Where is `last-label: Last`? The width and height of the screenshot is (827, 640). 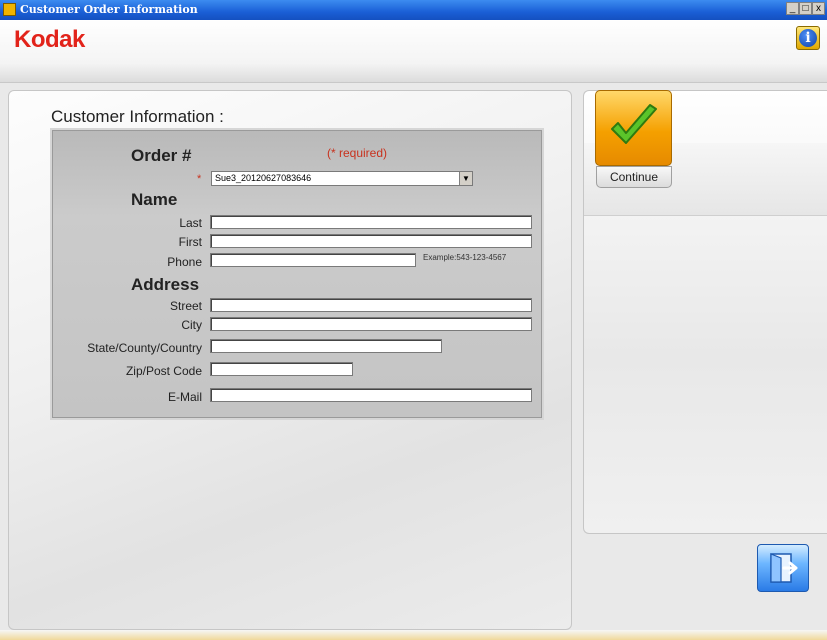 last-label: Last is located at coordinates (190, 223).